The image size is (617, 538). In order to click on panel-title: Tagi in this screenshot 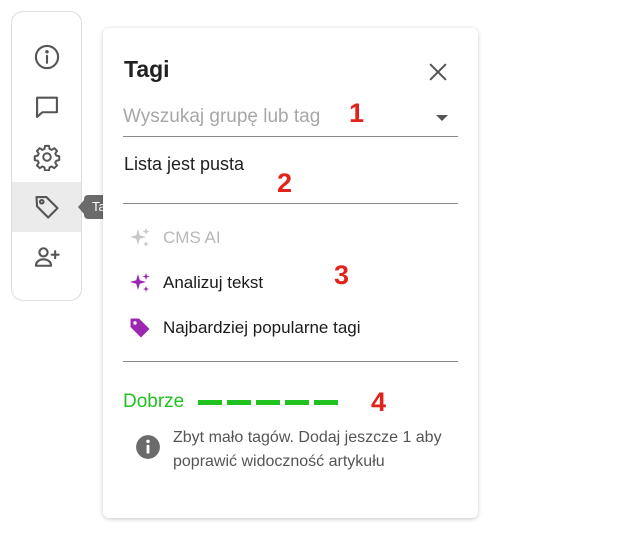, I will do `click(147, 69)`.